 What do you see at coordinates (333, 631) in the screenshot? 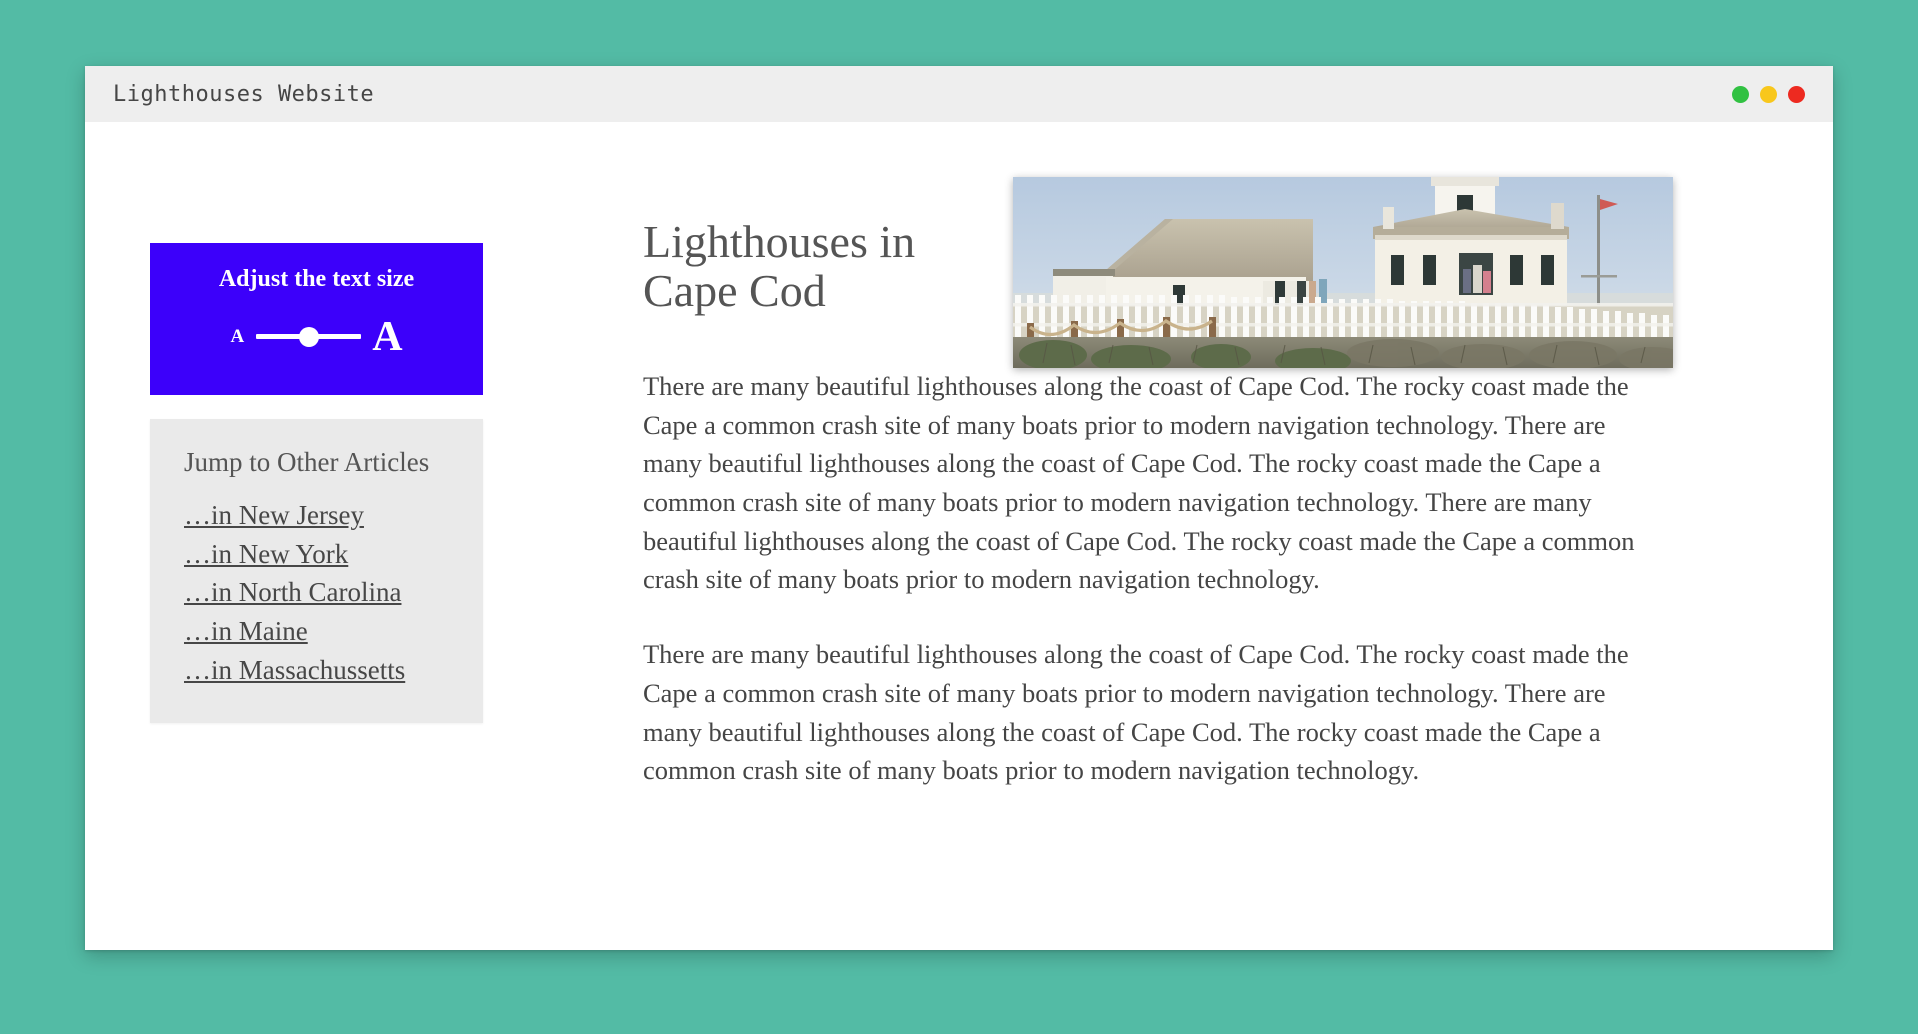
I see `list-item: …in Maine` at bounding box center [333, 631].